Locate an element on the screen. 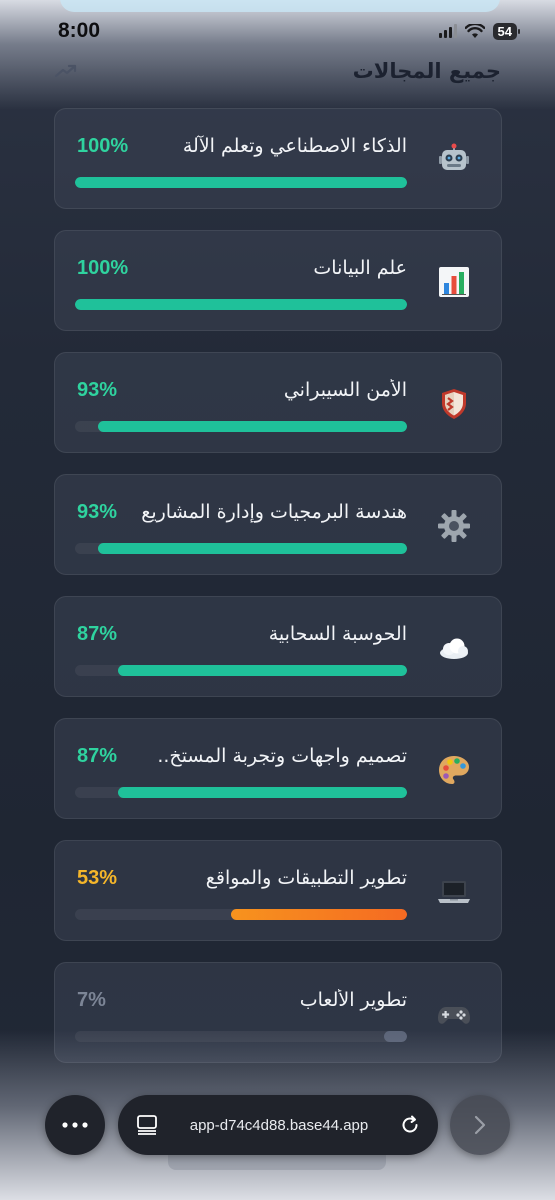 The width and height of the screenshot is (555, 1200). field-card-data-science: علم البيانات 100% is located at coordinates (278, 280).